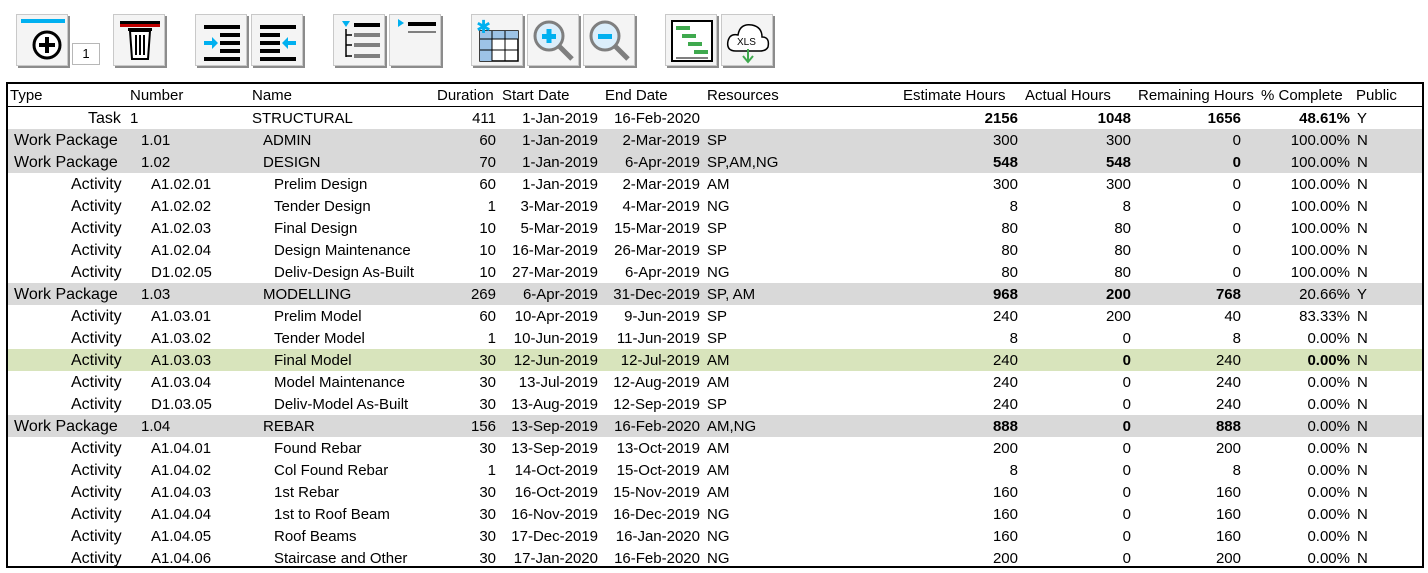 The image size is (1428, 573). What do you see at coordinates (1005, 448) in the screenshot?
I see `estimate-hours-cell: 200` at bounding box center [1005, 448].